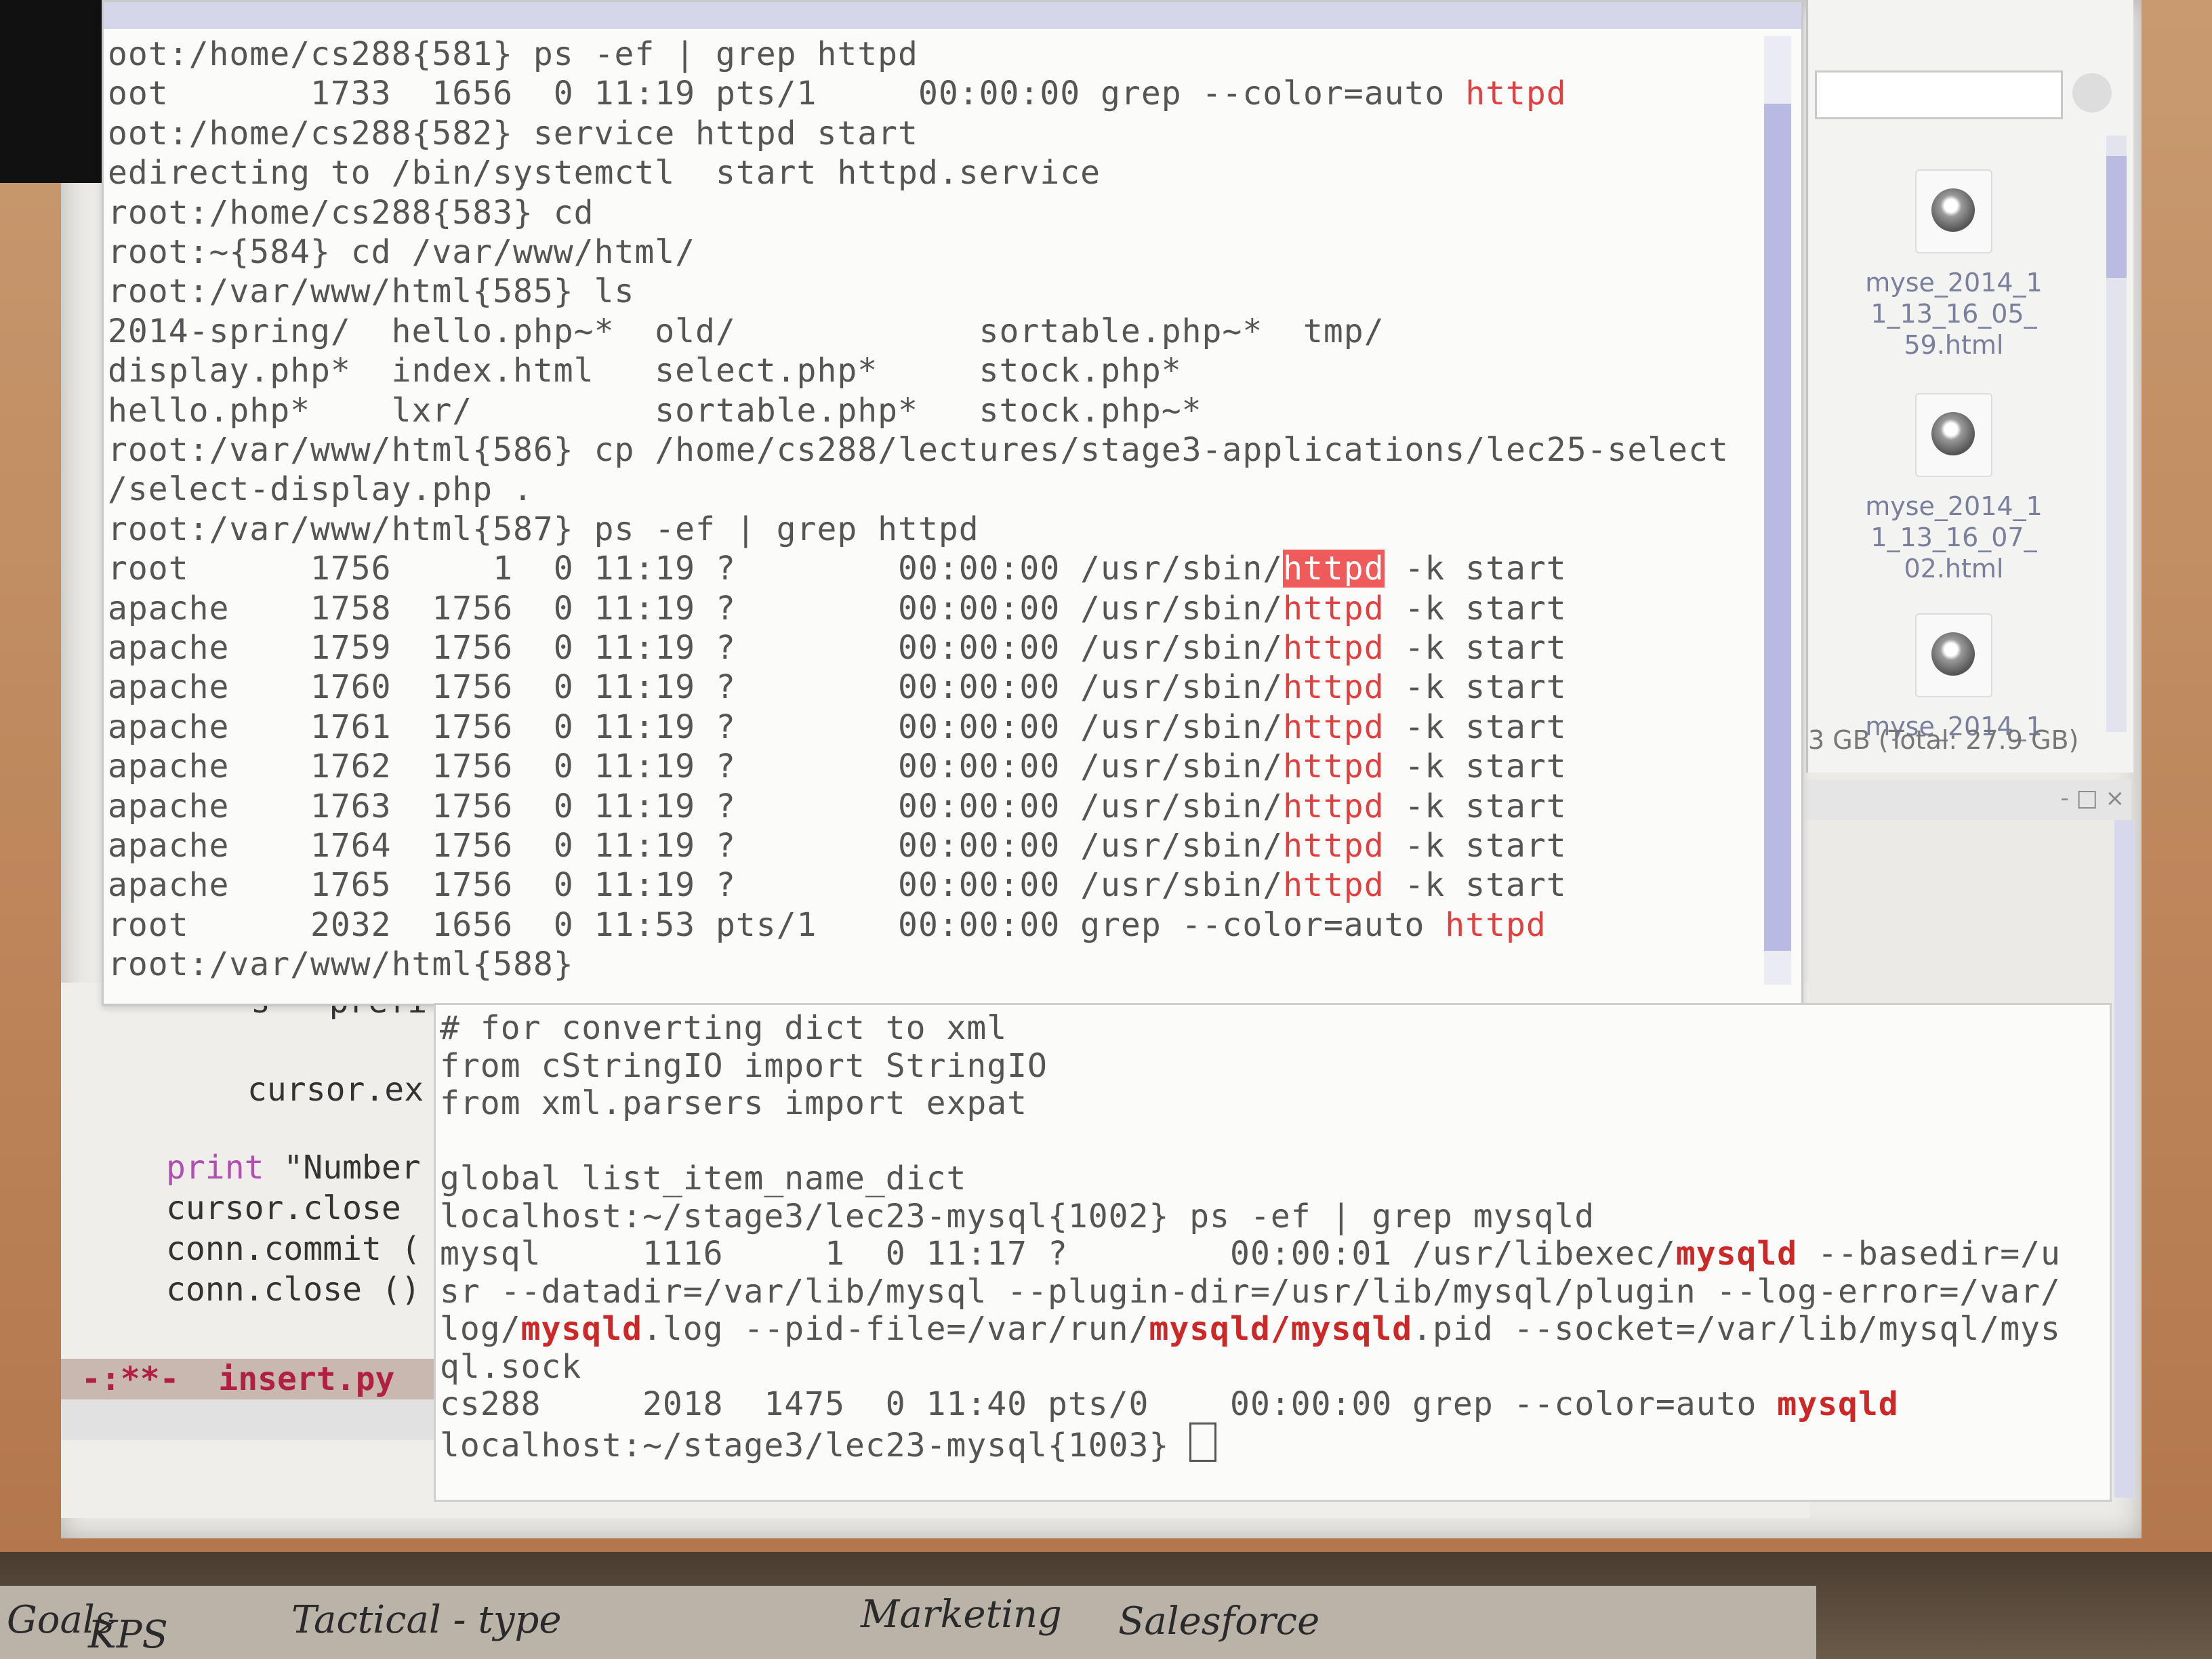 This screenshot has height=1659, width=2212. I want to click on keyword: print, so click(215, 1168).